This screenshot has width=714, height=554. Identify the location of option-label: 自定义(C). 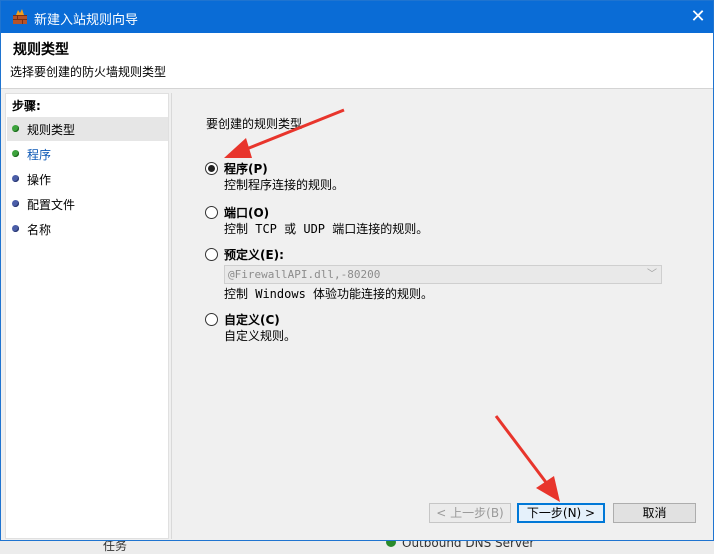
(252, 319).